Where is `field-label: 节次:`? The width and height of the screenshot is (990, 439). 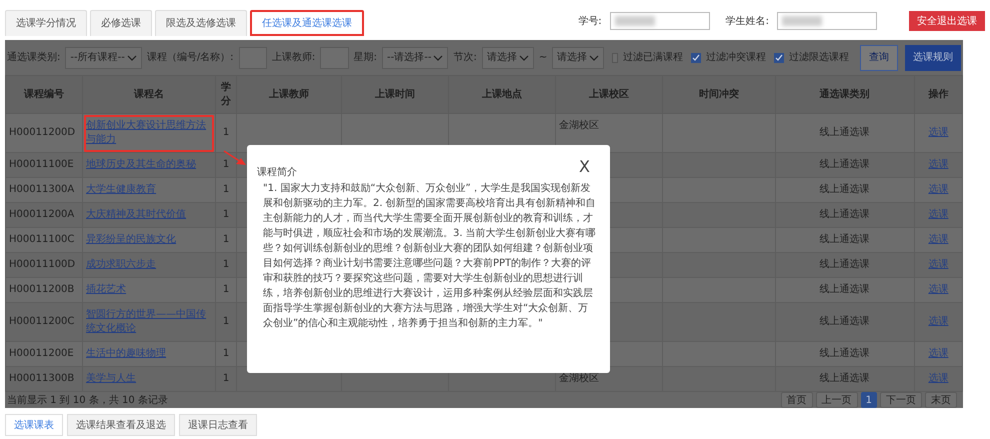
field-label: 节次: is located at coordinates (465, 57).